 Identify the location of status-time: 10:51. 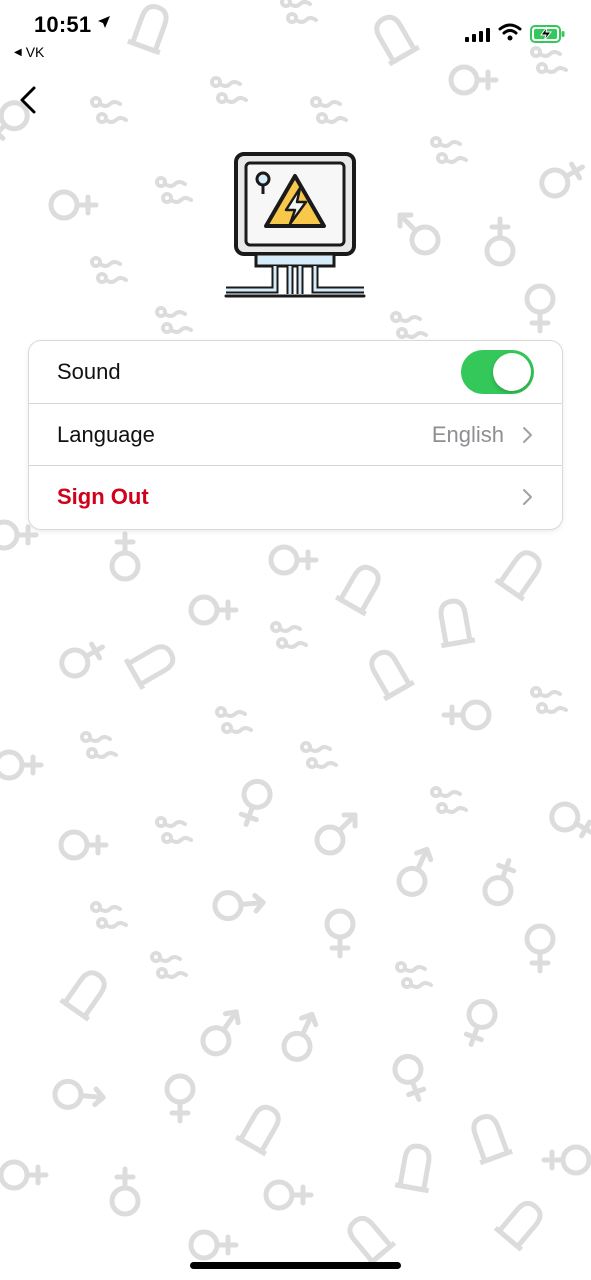
(63, 24).